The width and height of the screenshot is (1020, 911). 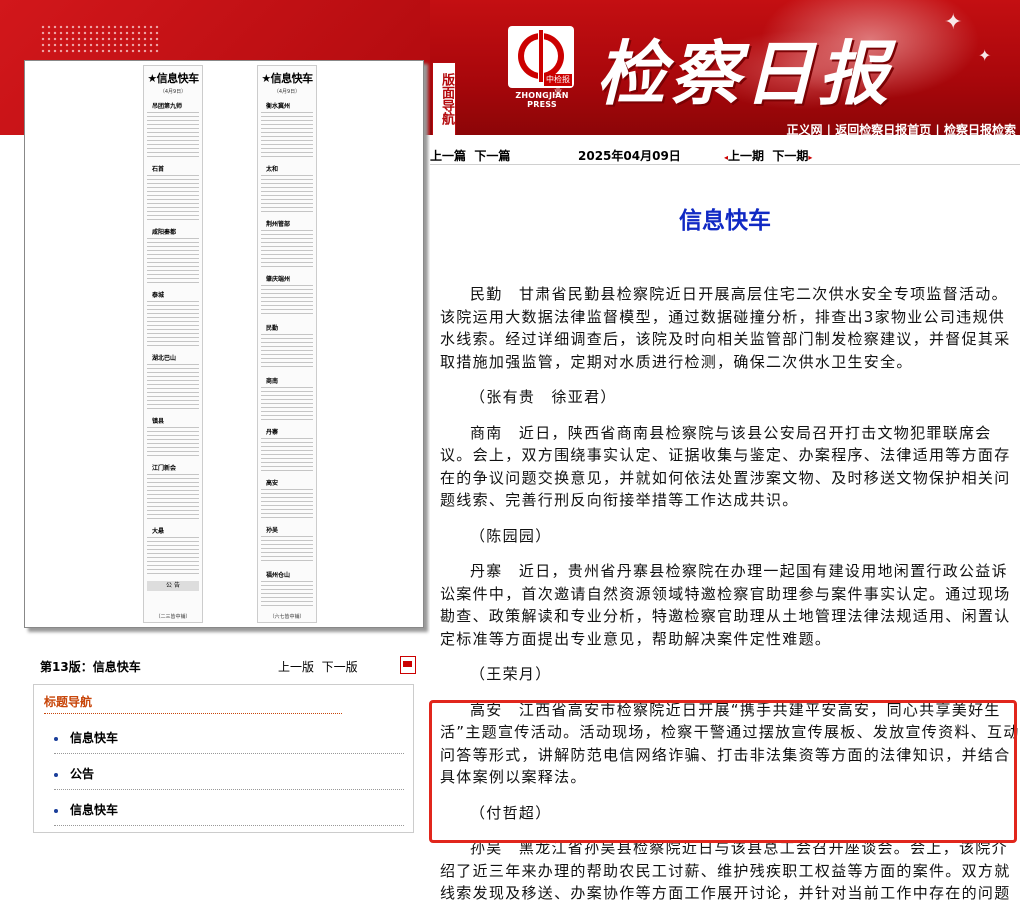 What do you see at coordinates (804, 129) in the screenshot?
I see `link-zhengyi: 正义网` at bounding box center [804, 129].